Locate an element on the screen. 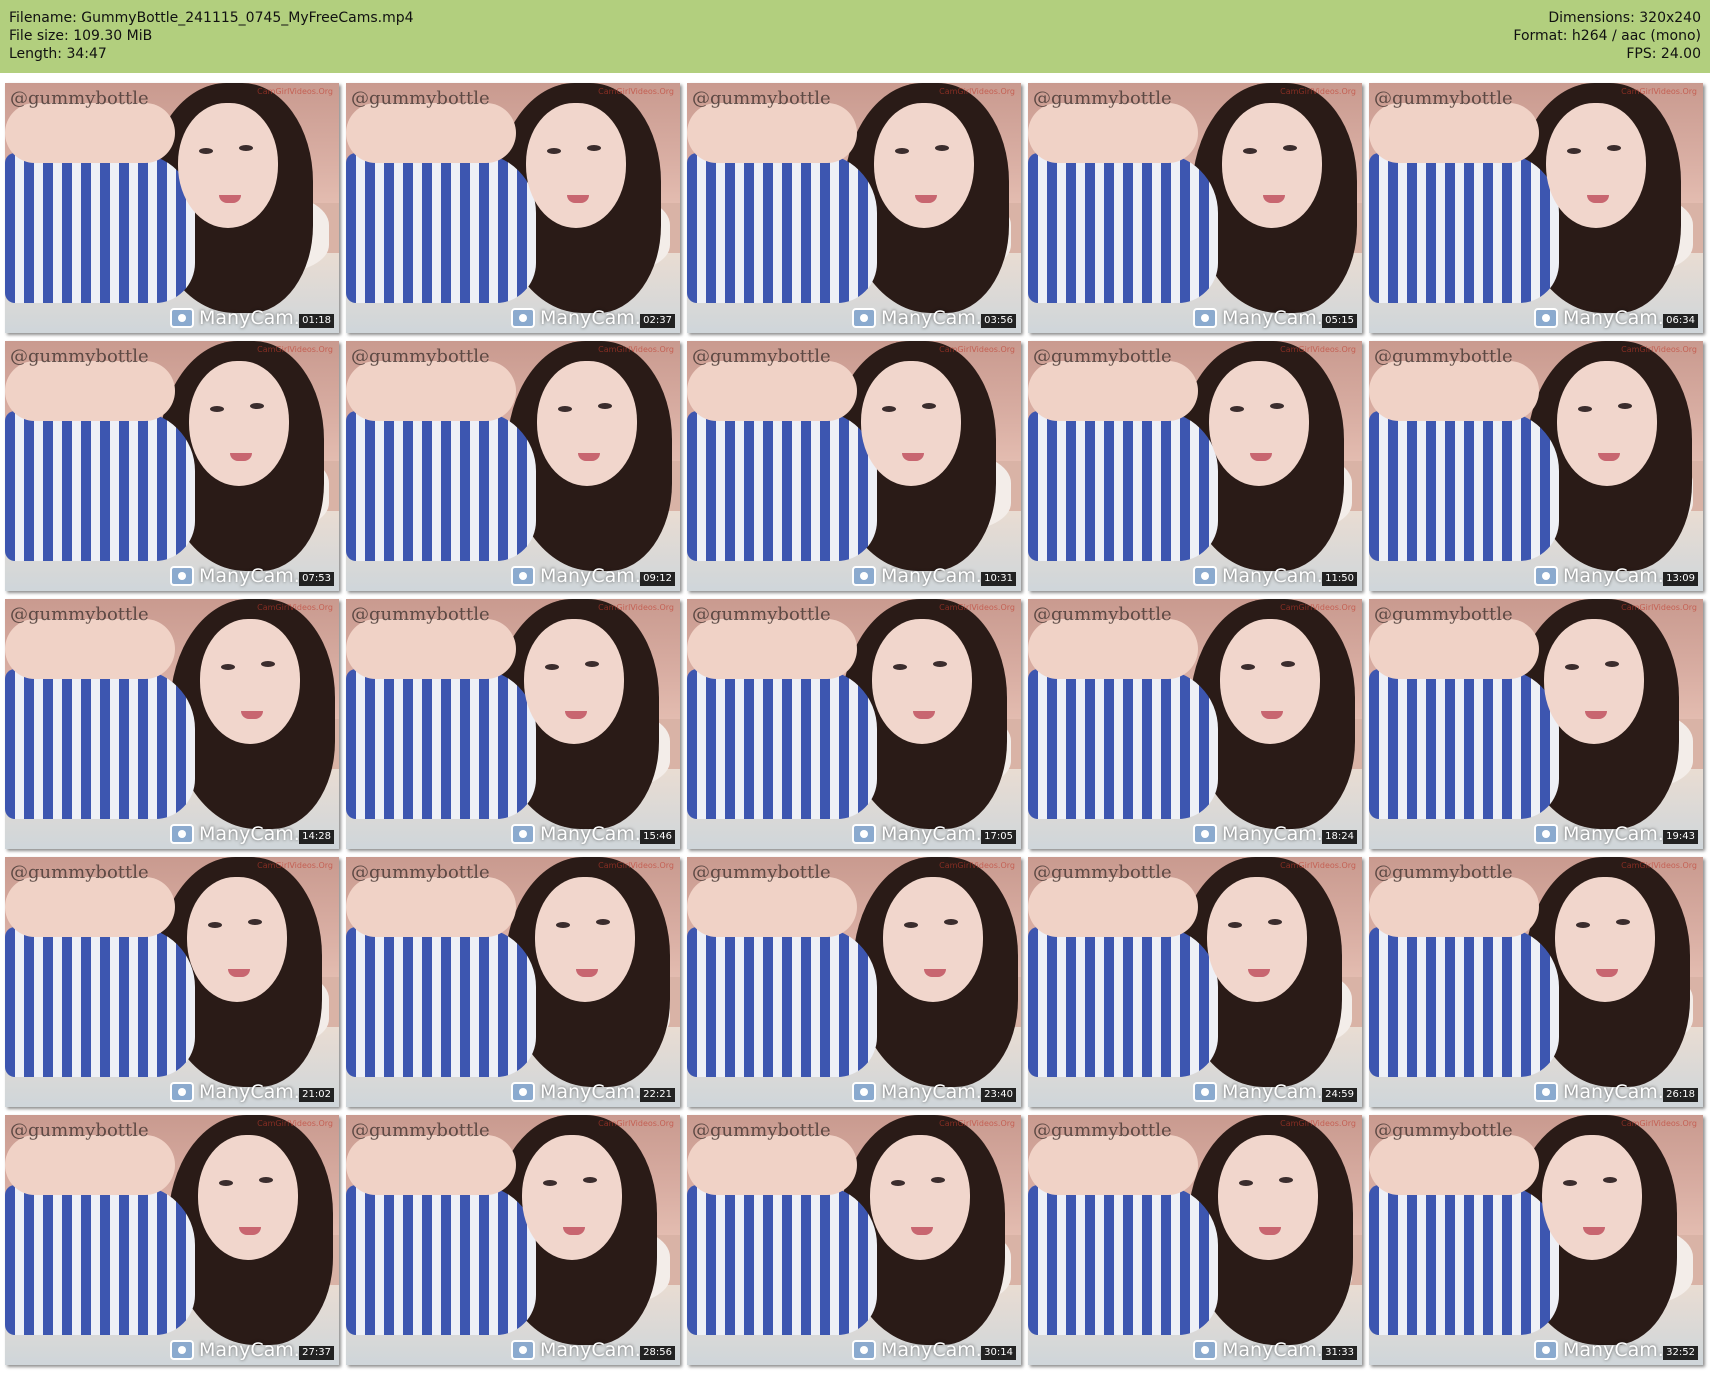  timestamp-badge: 30:14 is located at coordinates (998, 1353).